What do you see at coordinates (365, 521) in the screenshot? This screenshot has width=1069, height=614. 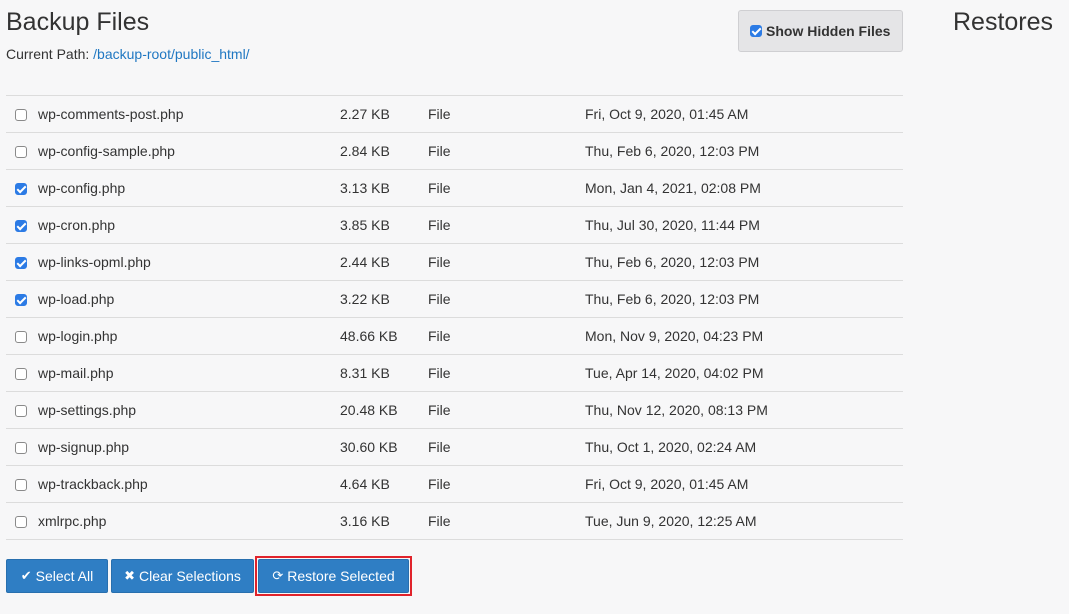 I see `file-size: 3.16 KB` at bounding box center [365, 521].